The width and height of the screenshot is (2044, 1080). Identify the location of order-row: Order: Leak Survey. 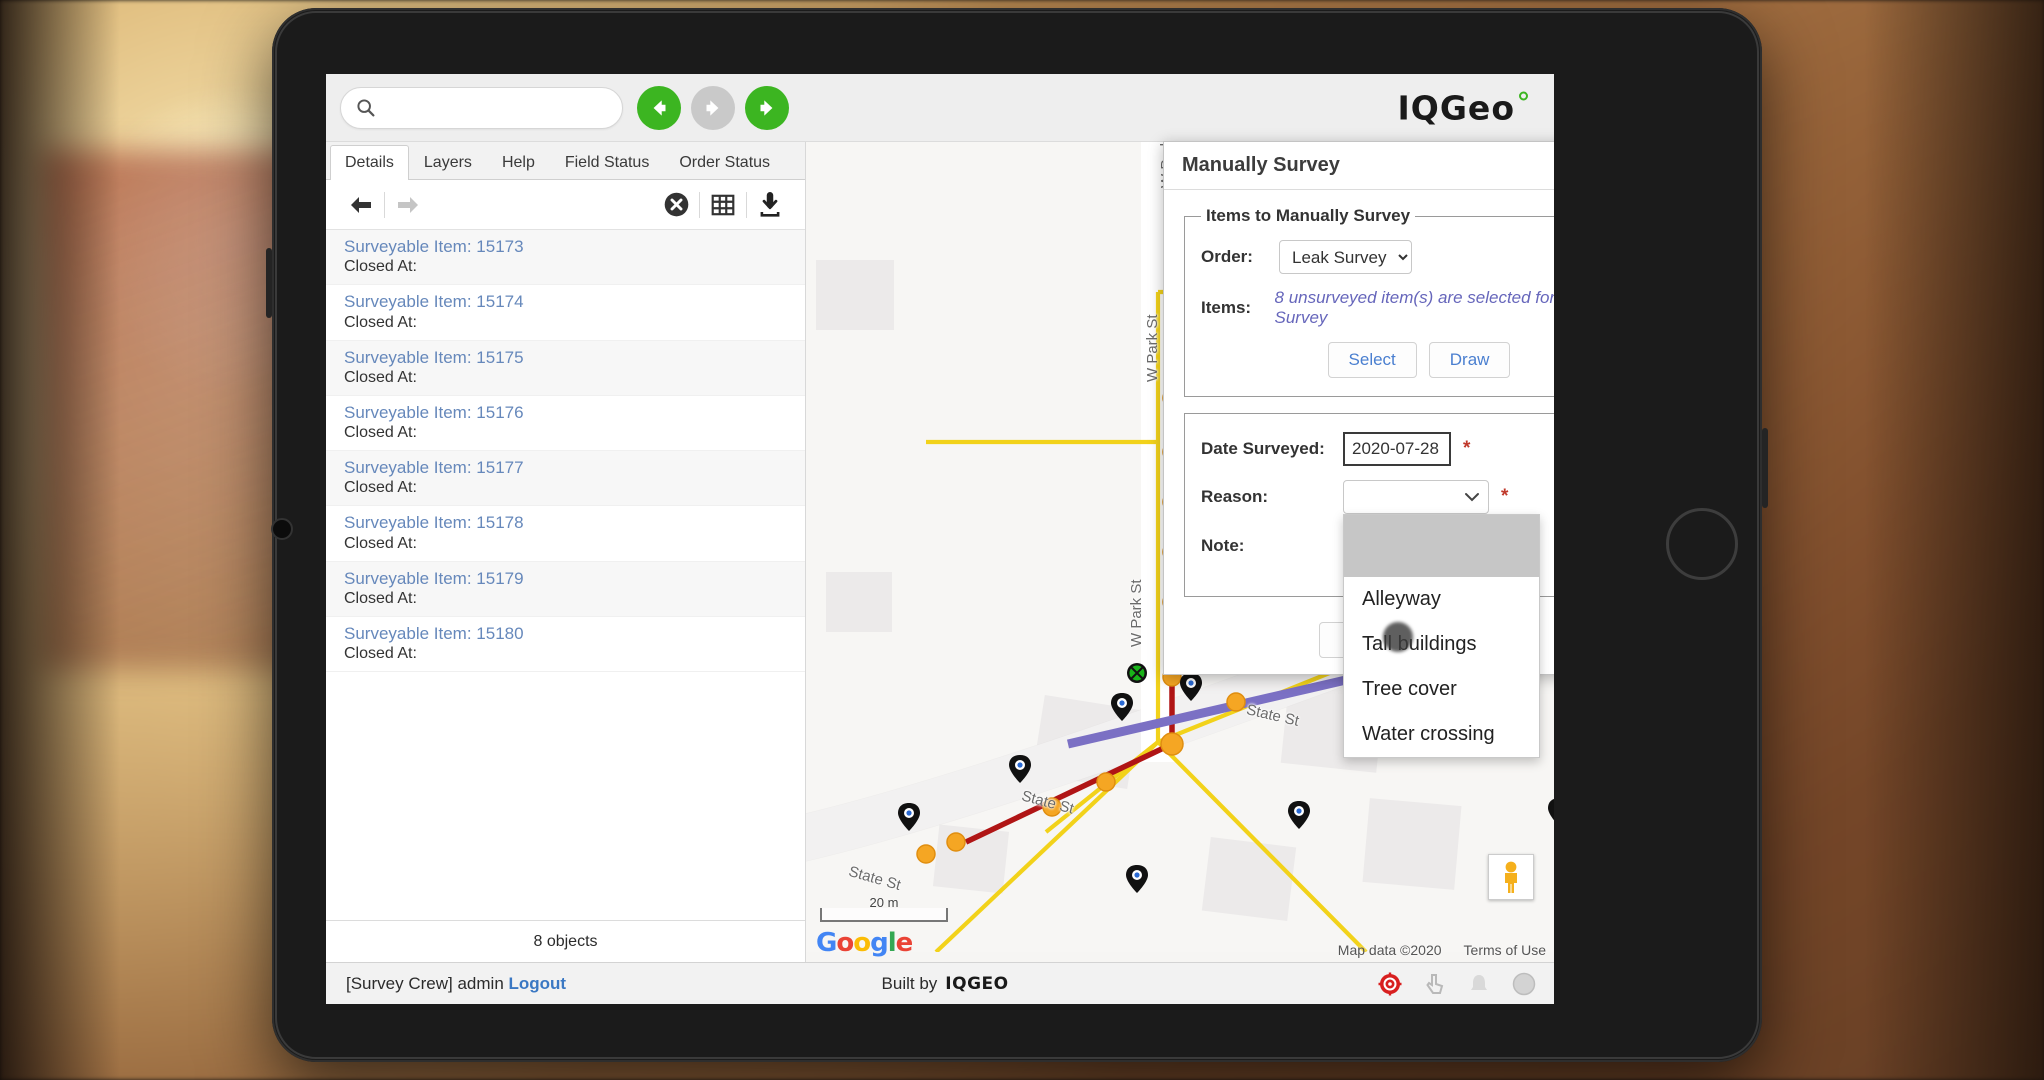
(1377, 257).